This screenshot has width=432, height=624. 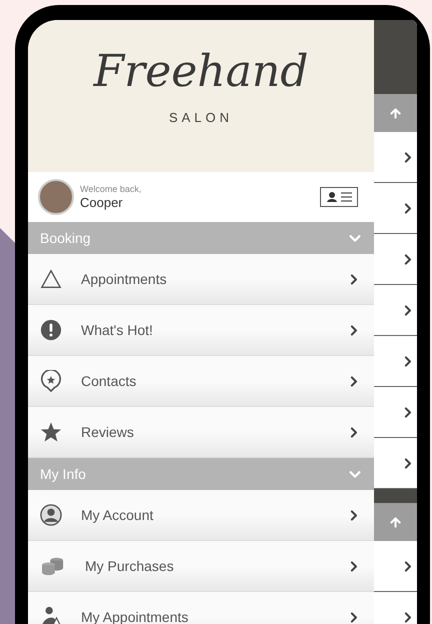 I want to click on menu-item: My Purchases, so click(x=201, y=566).